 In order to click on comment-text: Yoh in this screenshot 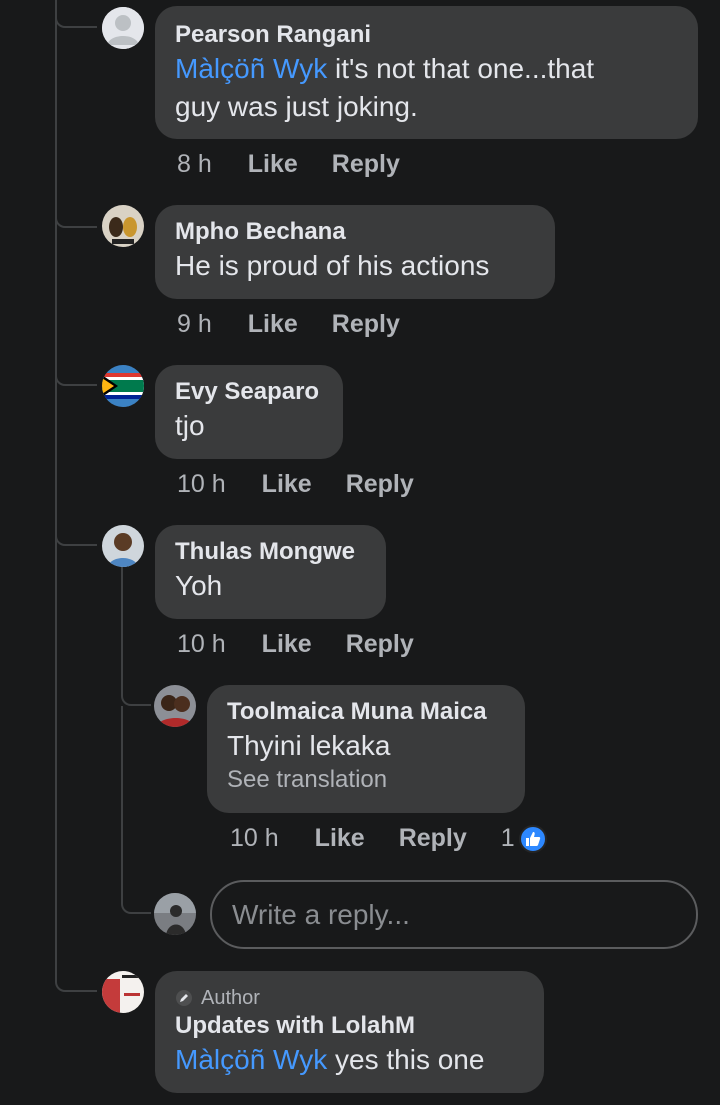, I will do `click(199, 585)`.